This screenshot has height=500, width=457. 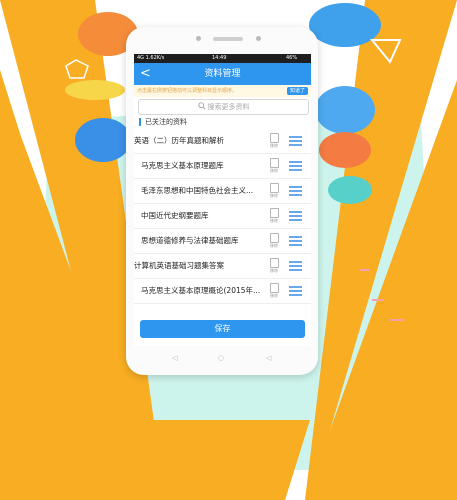 I want to click on back-icon: <, so click(x=145, y=74).